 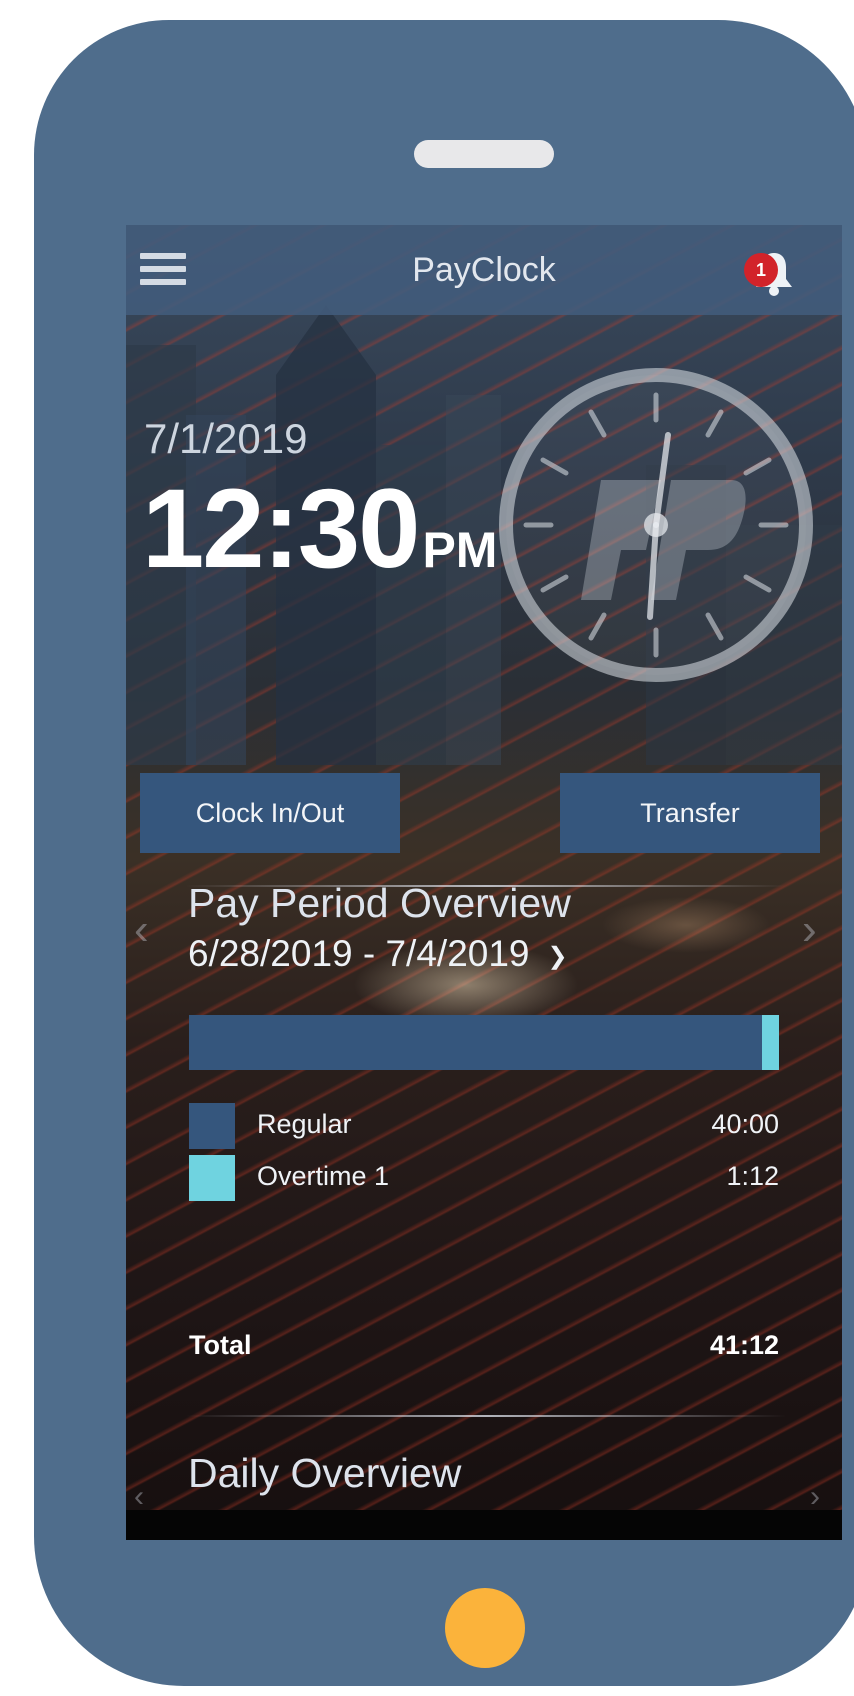 I want to click on current-time: 12:30PM, so click(x=319, y=529).